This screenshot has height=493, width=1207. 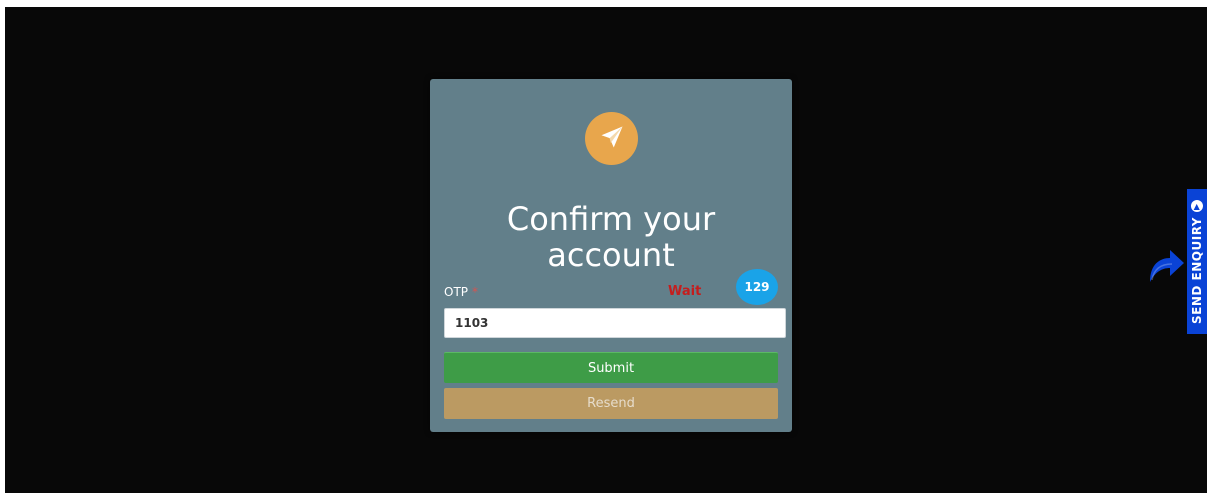 What do you see at coordinates (1197, 205) in the screenshot?
I see `chevron-up-icon: ▲` at bounding box center [1197, 205].